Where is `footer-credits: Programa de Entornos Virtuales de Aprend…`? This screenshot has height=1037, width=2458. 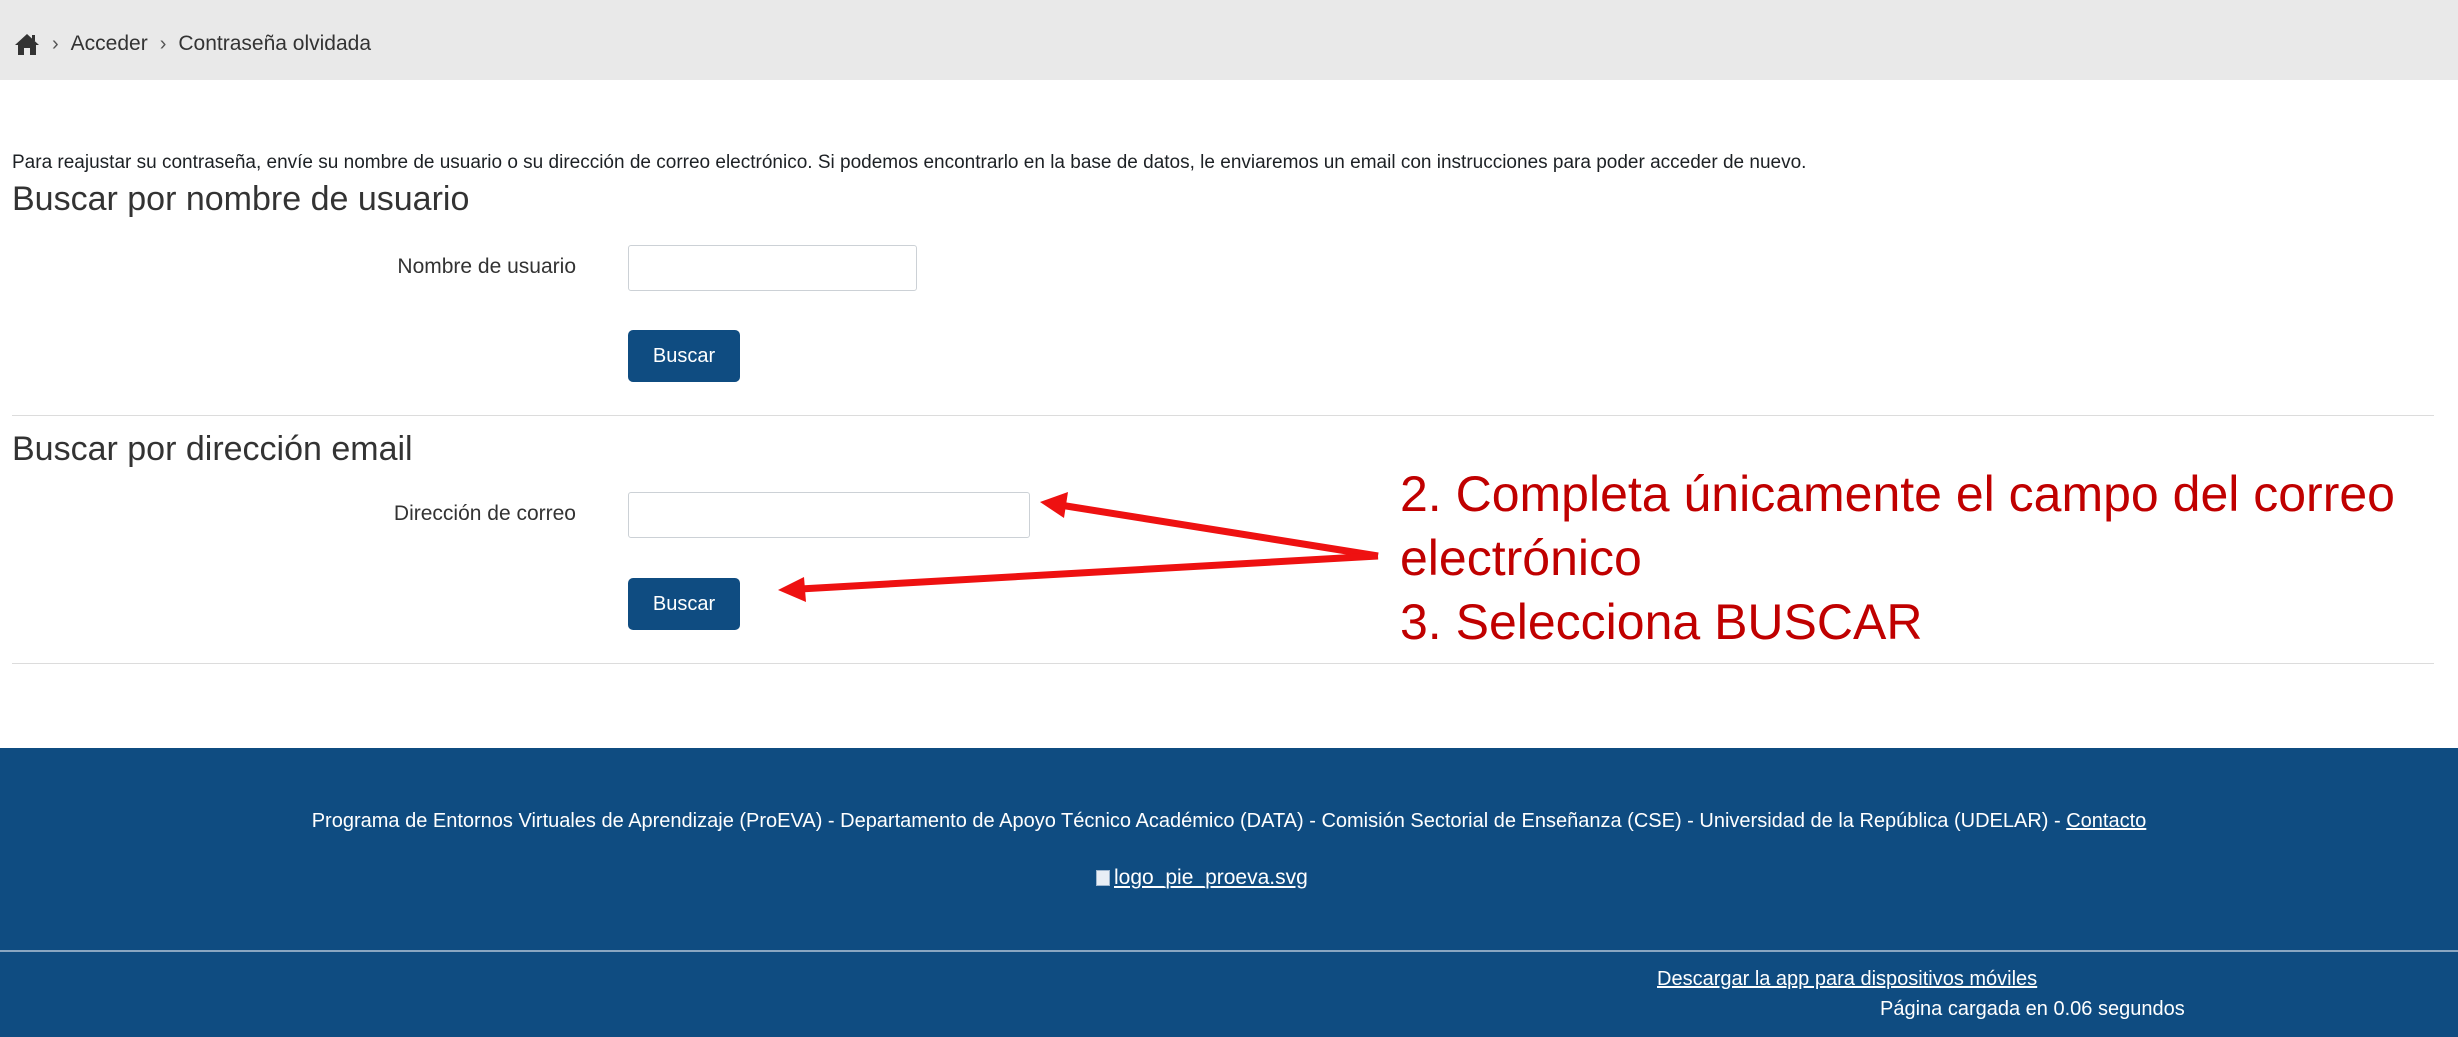 footer-credits: Programa de Entornos Virtuales de Aprend… is located at coordinates (1229, 821).